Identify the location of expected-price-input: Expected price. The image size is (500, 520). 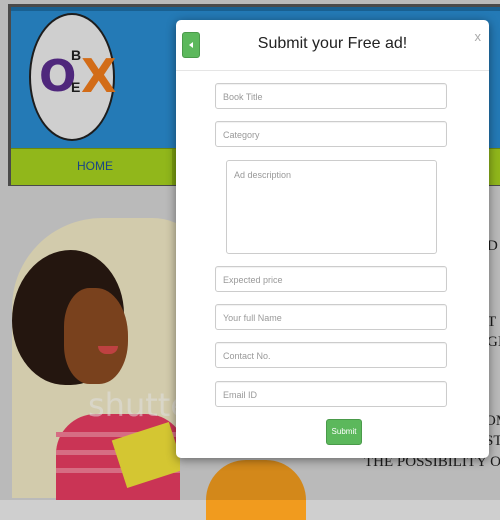
(331, 279).